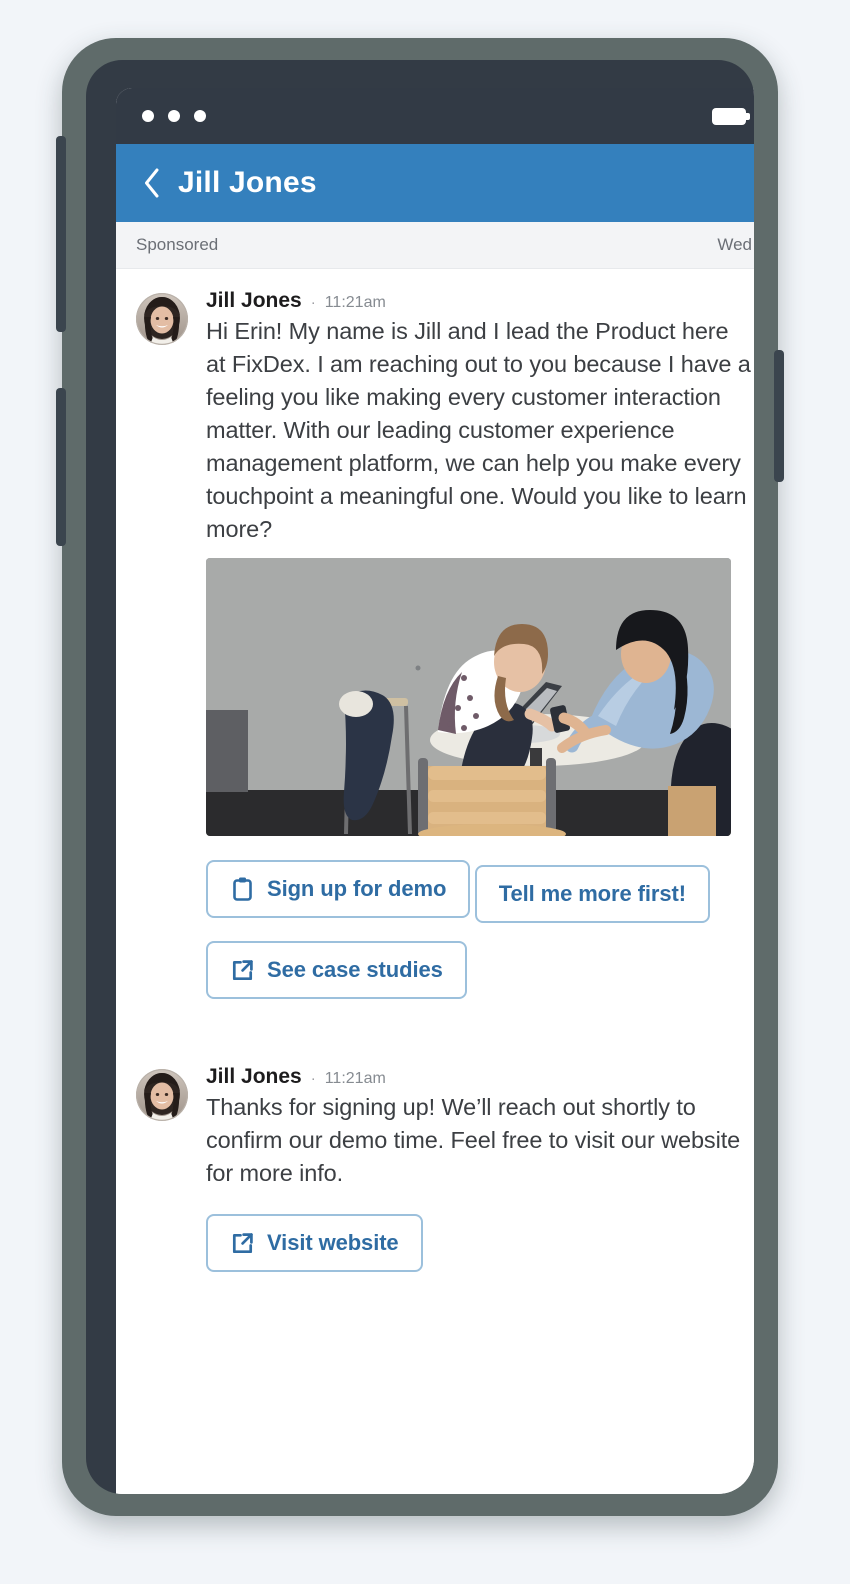  Describe the element at coordinates (61, 467) in the screenshot. I see `volume-down-button` at that location.